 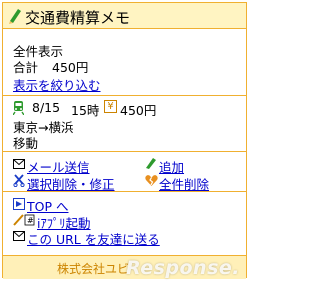 I want to click on watermark: Response., so click(x=183, y=268).